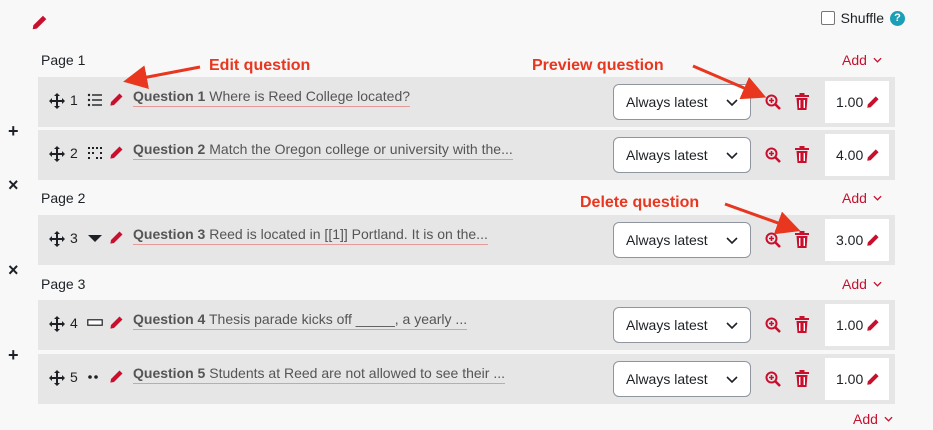  I want to click on arrow-to-preview, so click(729, 82).